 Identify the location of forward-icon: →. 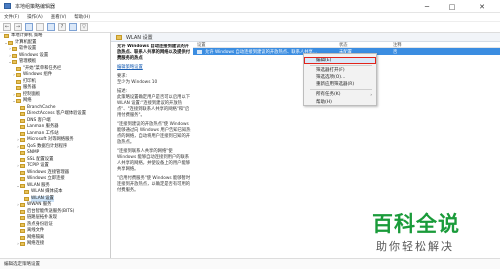
(18, 27).